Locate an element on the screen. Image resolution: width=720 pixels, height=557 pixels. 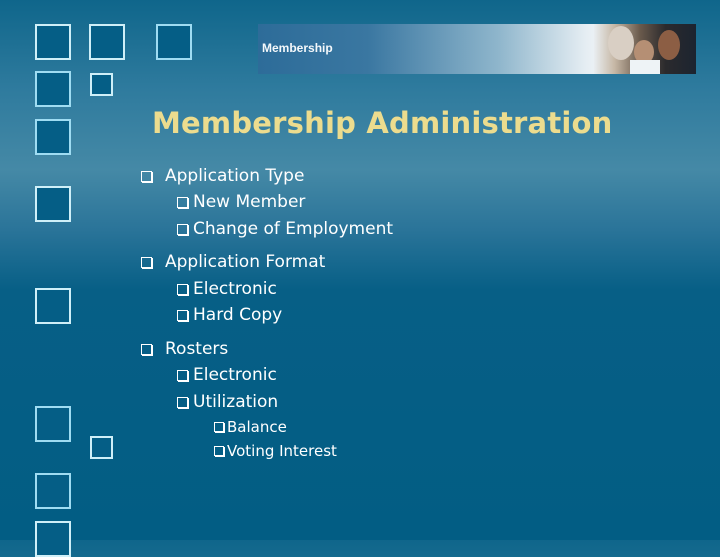
bullet-label: Application Type is located at coordinates (235, 176).